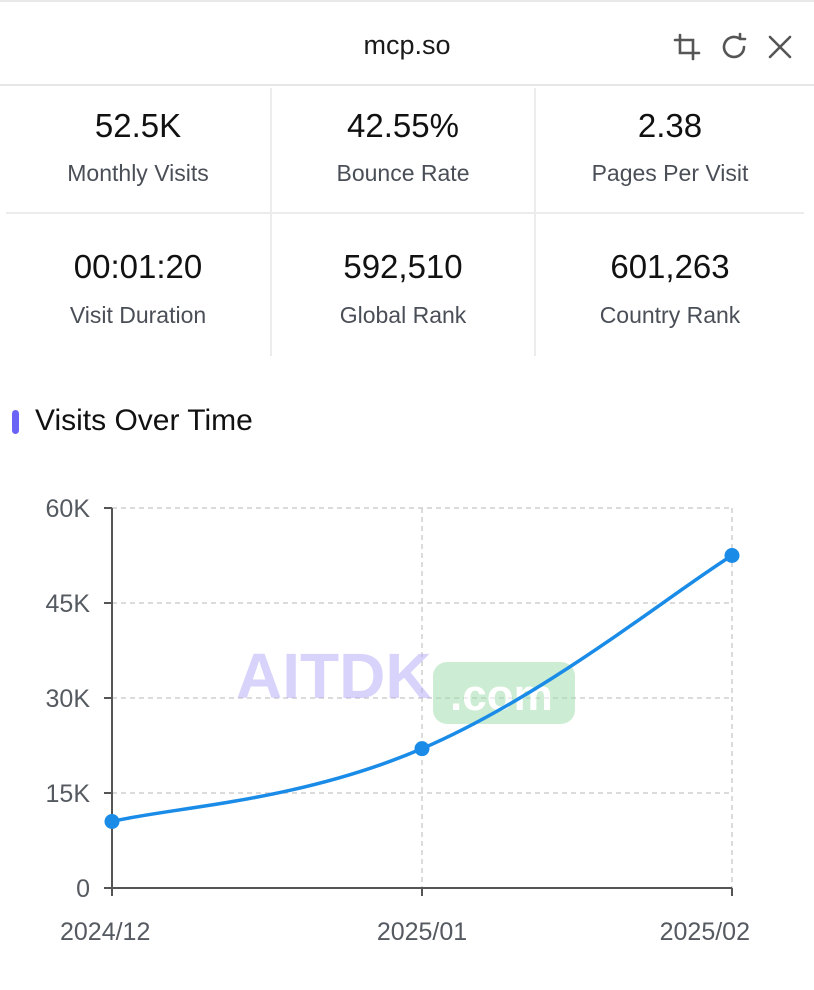 The image size is (814, 990). Describe the element at coordinates (403, 266) in the screenshot. I see `stat-value: 592,510` at that location.